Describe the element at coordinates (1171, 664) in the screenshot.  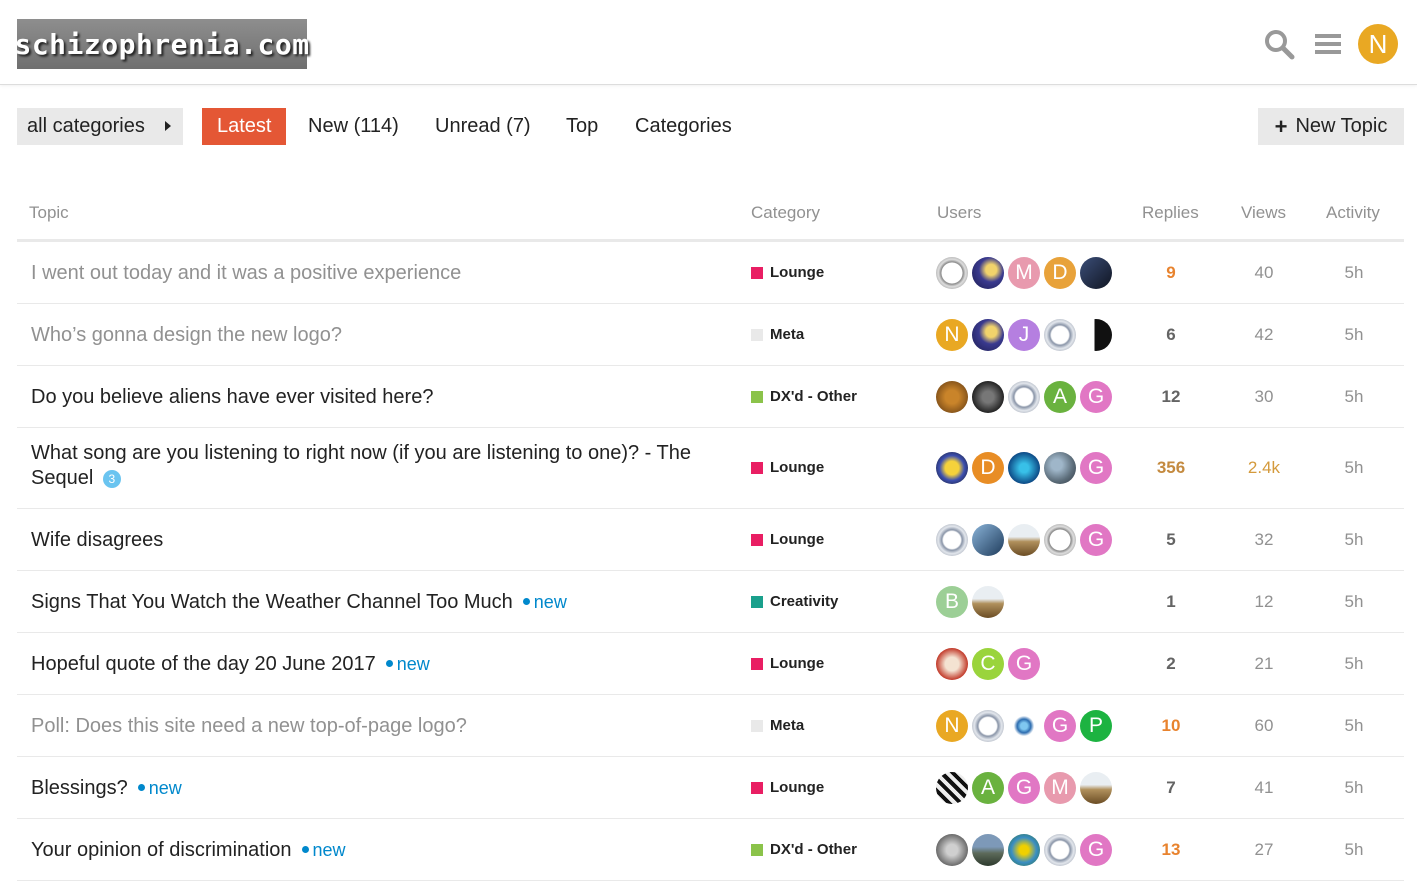
I see `replies-count: 2` at that location.